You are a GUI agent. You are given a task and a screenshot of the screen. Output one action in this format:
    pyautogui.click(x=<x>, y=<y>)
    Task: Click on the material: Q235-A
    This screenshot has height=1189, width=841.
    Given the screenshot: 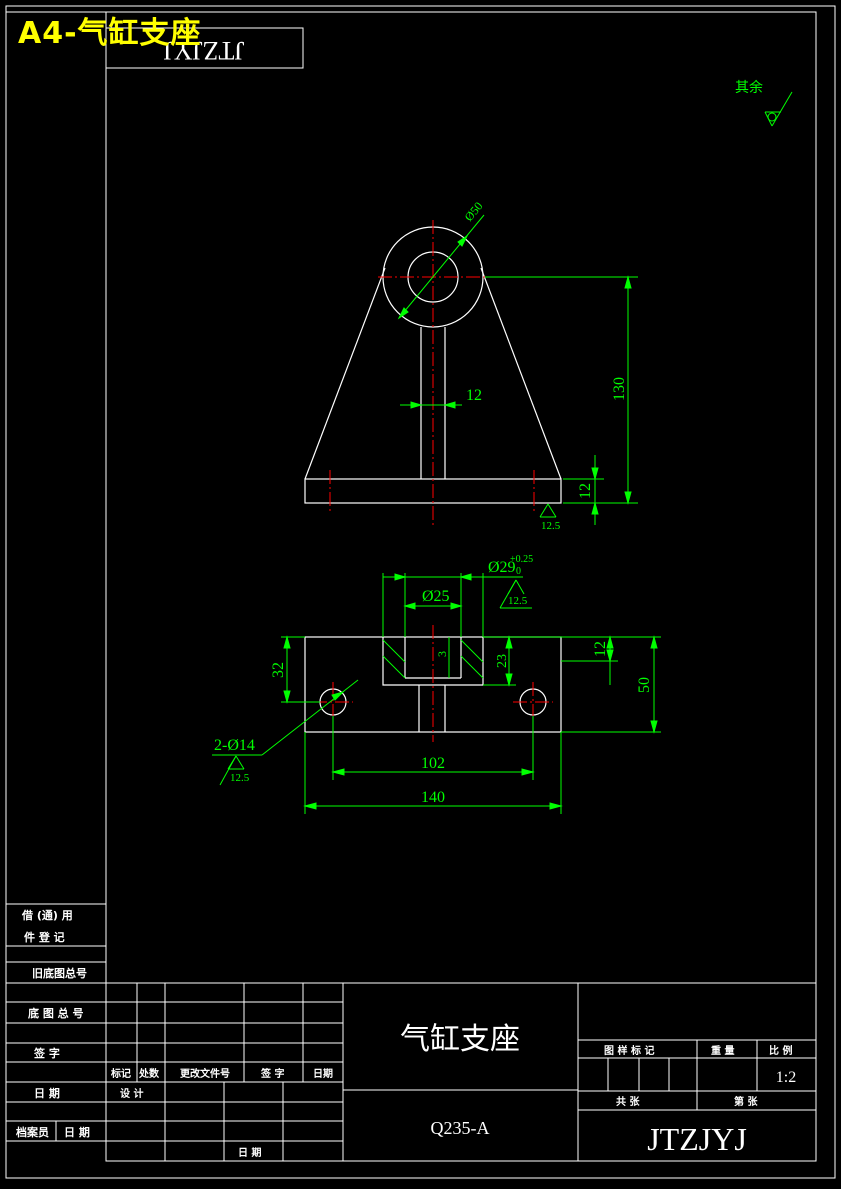 What is the action you would take?
    pyautogui.click(x=460, y=1128)
    